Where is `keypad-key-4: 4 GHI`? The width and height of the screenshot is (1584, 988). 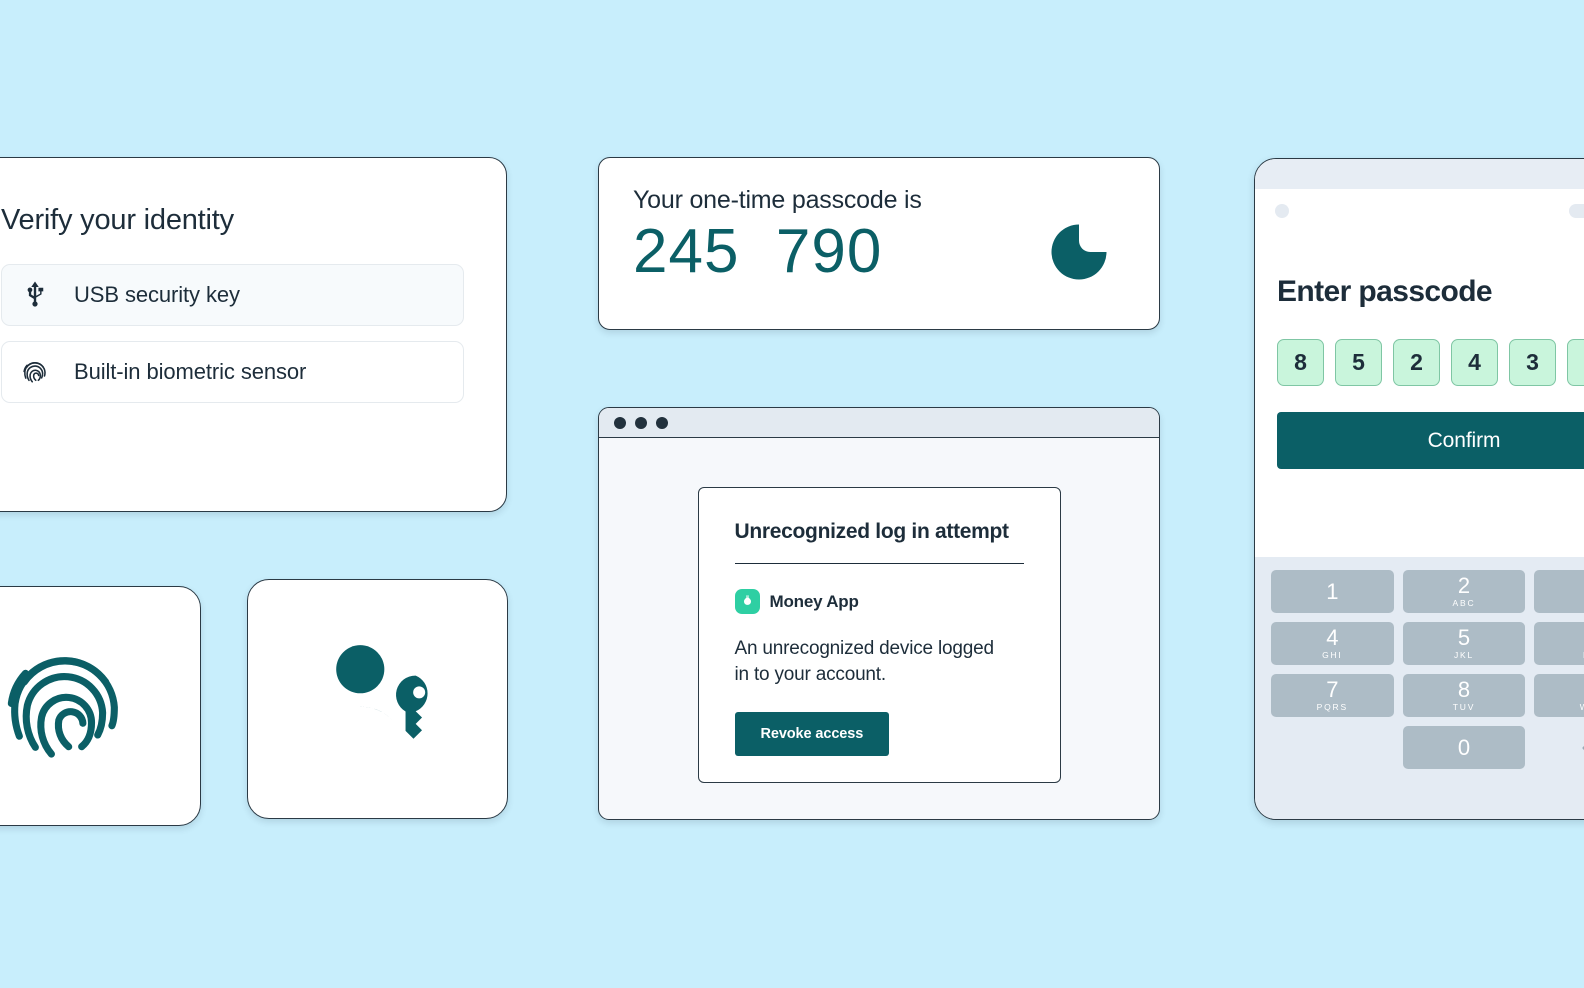
keypad-key-4: 4 GHI is located at coordinates (1332, 643).